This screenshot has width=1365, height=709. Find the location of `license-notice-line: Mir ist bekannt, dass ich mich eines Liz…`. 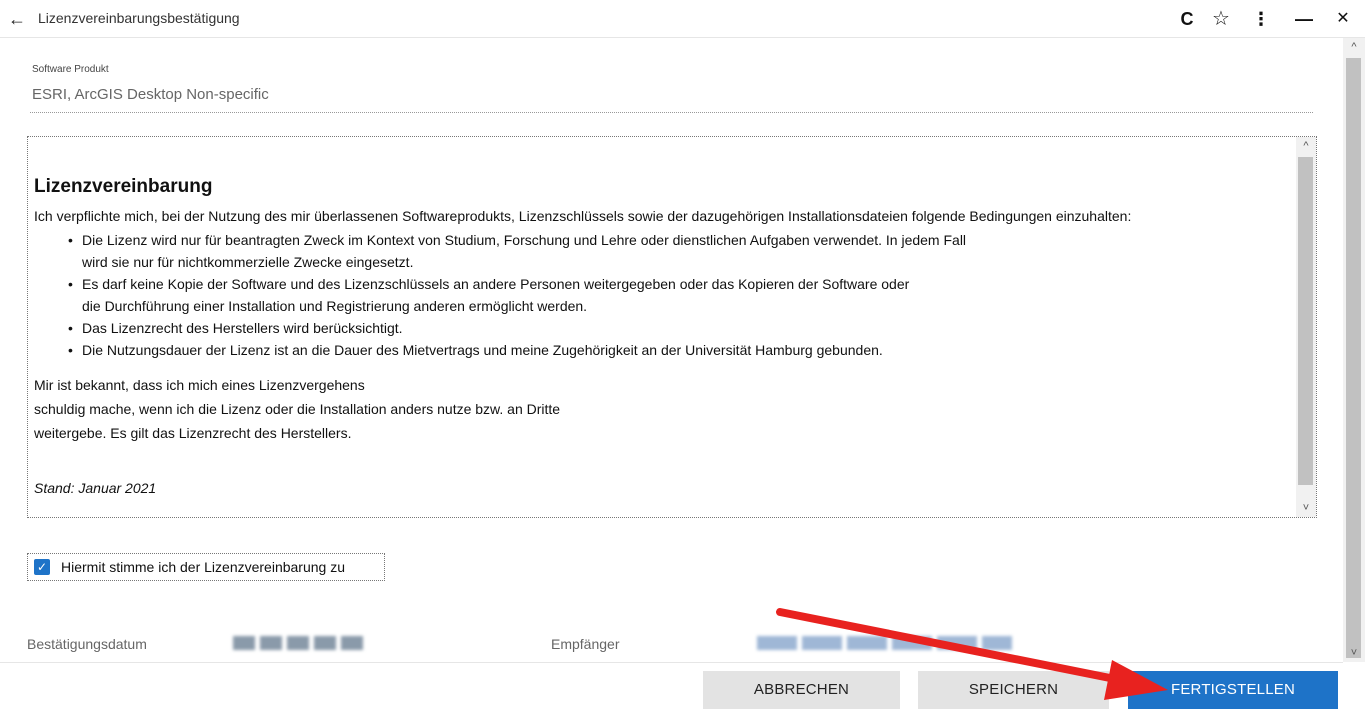

license-notice-line: Mir ist bekannt, dass ich mich eines Liz… is located at coordinates (199, 385).